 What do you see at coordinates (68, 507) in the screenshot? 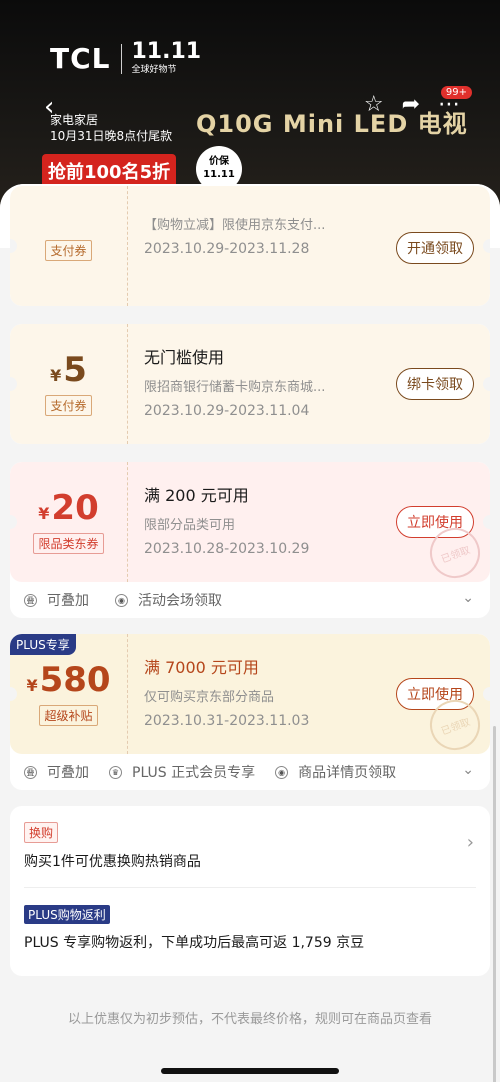
I see `coupon-amount: ¥20` at bounding box center [68, 507].